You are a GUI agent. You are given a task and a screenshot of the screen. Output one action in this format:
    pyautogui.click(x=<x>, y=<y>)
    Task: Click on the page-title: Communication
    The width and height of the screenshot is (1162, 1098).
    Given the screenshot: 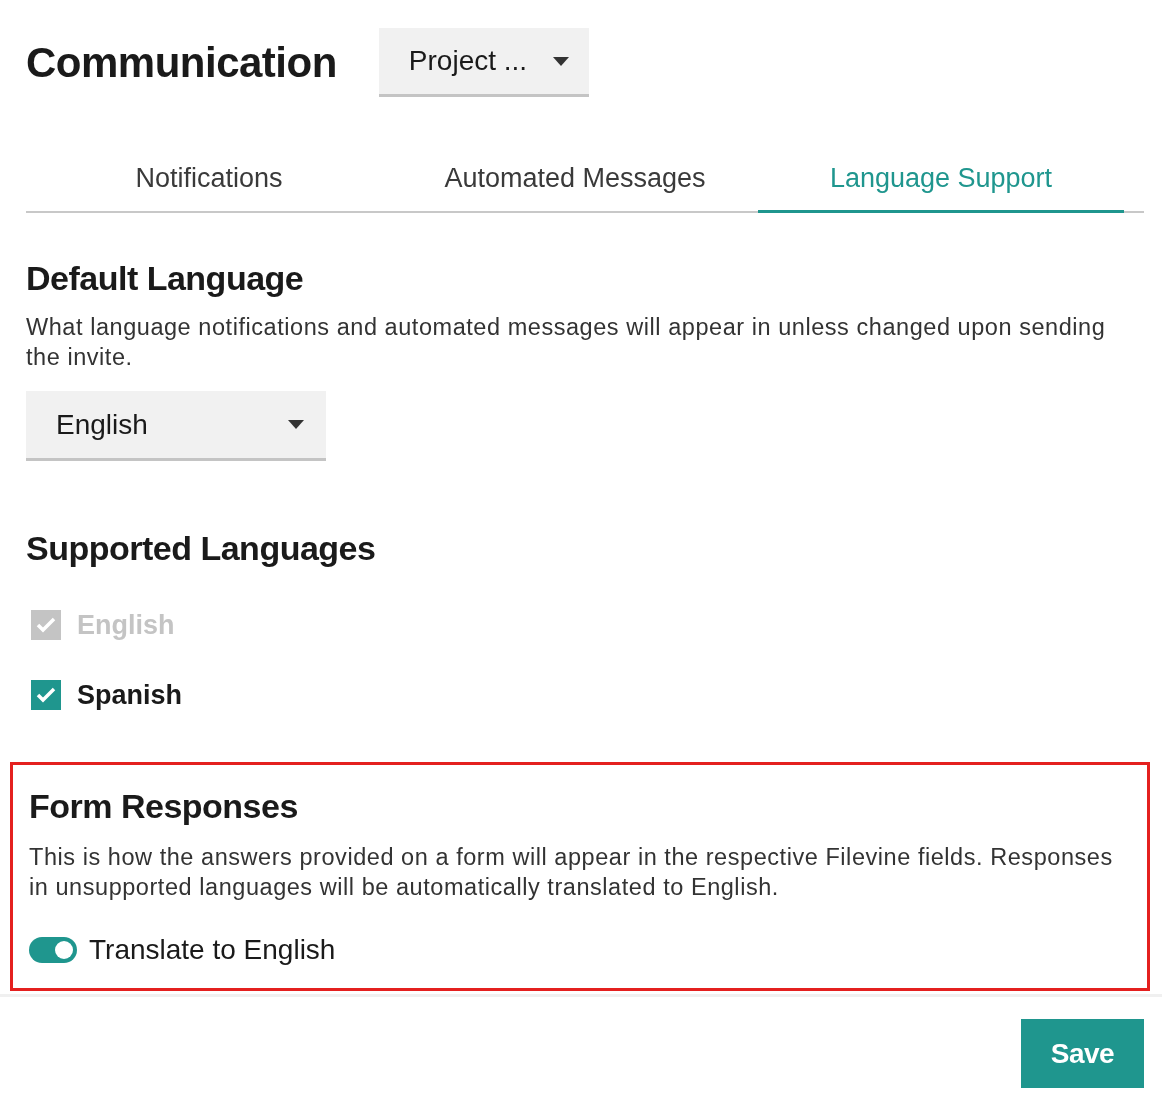 What is the action you would take?
    pyautogui.click(x=181, y=62)
    